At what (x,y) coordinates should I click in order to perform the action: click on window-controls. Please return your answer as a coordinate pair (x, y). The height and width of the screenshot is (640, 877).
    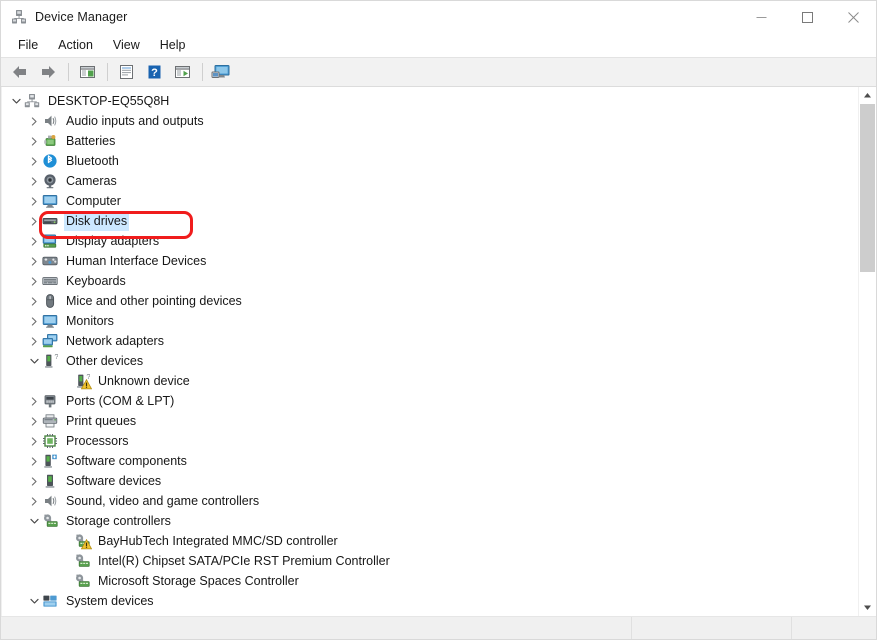
    Looking at the image, I should click on (807, 17).